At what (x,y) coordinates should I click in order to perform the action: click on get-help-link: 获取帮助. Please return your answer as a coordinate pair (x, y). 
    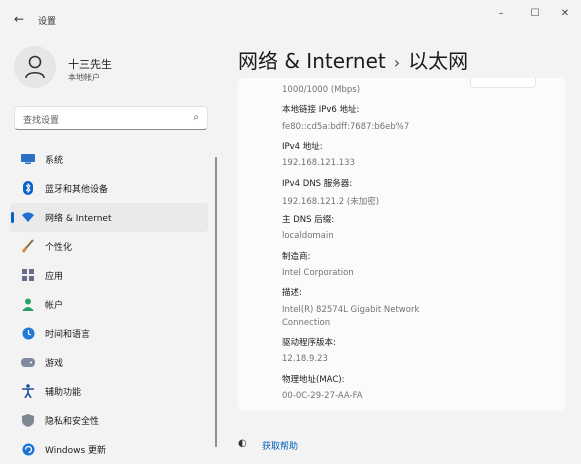
    Looking at the image, I should click on (280, 445).